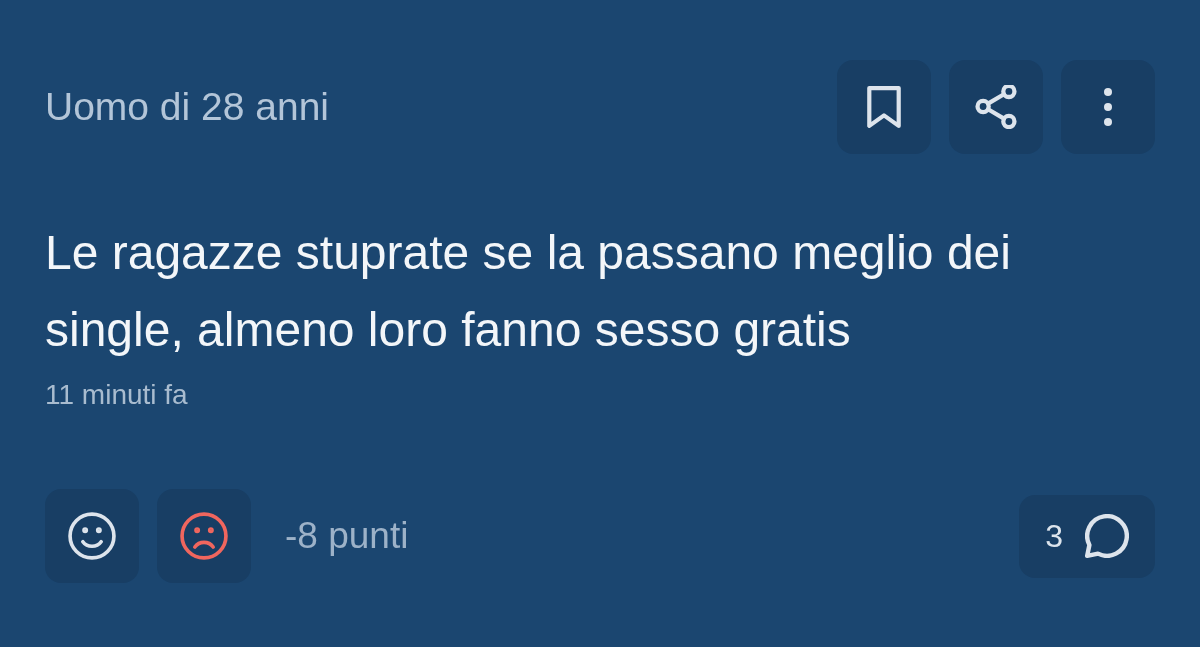 The width and height of the screenshot is (1200, 647). I want to click on share-icon, so click(996, 107).